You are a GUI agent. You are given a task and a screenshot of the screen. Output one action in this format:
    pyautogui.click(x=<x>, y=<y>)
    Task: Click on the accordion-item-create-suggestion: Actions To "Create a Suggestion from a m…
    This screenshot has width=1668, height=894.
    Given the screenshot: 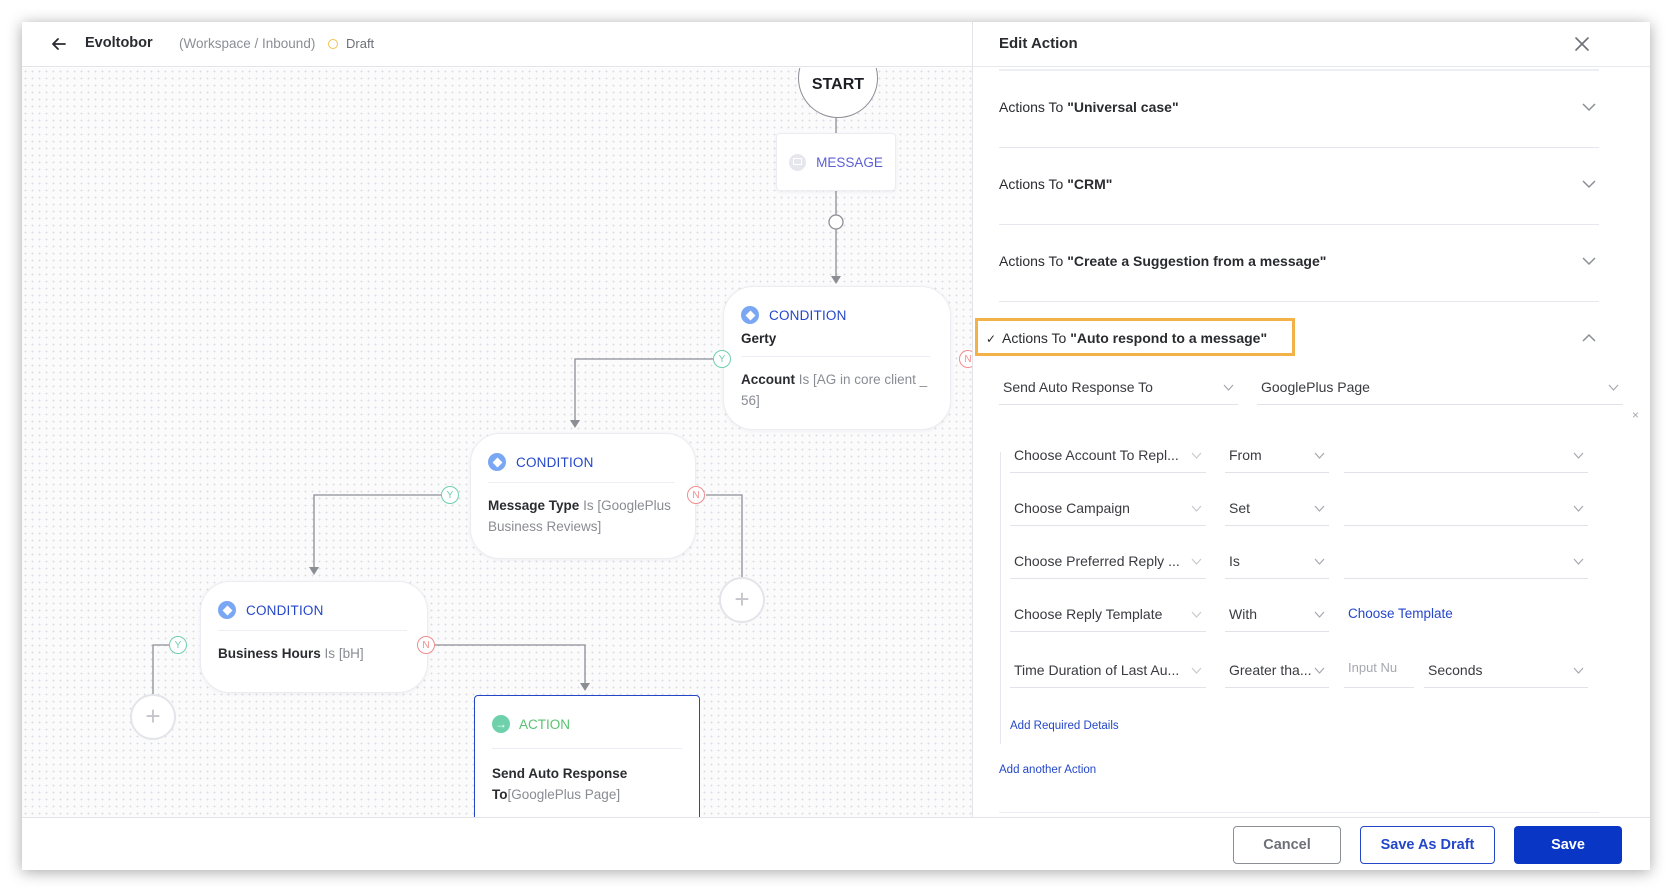 What is the action you would take?
    pyautogui.click(x=1299, y=263)
    